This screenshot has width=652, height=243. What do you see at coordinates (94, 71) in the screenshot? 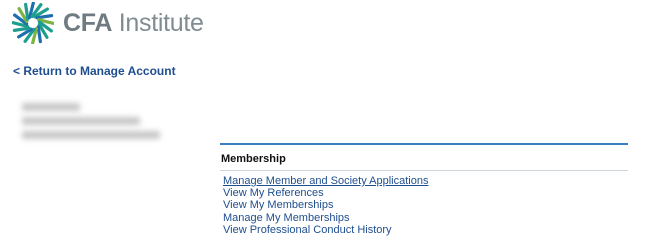
I see `return-to-manage-account-link: < Return to Manage Account` at bounding box center [94, 71].